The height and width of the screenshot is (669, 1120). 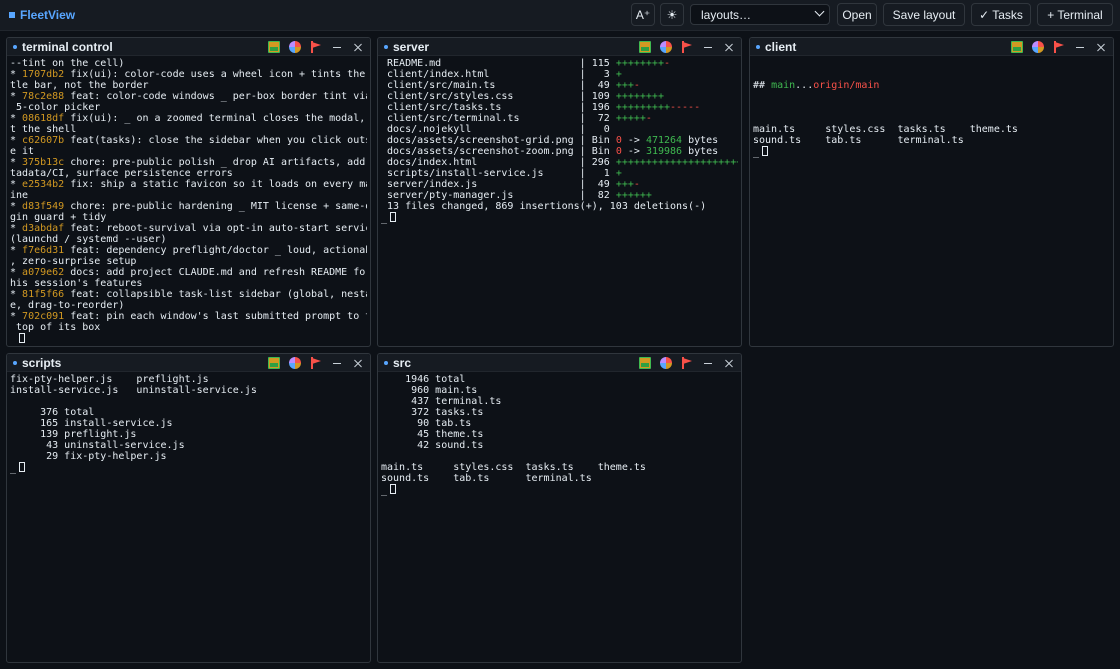 What do you see at coordinates (477, 173) in the screenshot?
I see `diffstat-file: scripts/install-service.js` at bounding box center [477, 173].